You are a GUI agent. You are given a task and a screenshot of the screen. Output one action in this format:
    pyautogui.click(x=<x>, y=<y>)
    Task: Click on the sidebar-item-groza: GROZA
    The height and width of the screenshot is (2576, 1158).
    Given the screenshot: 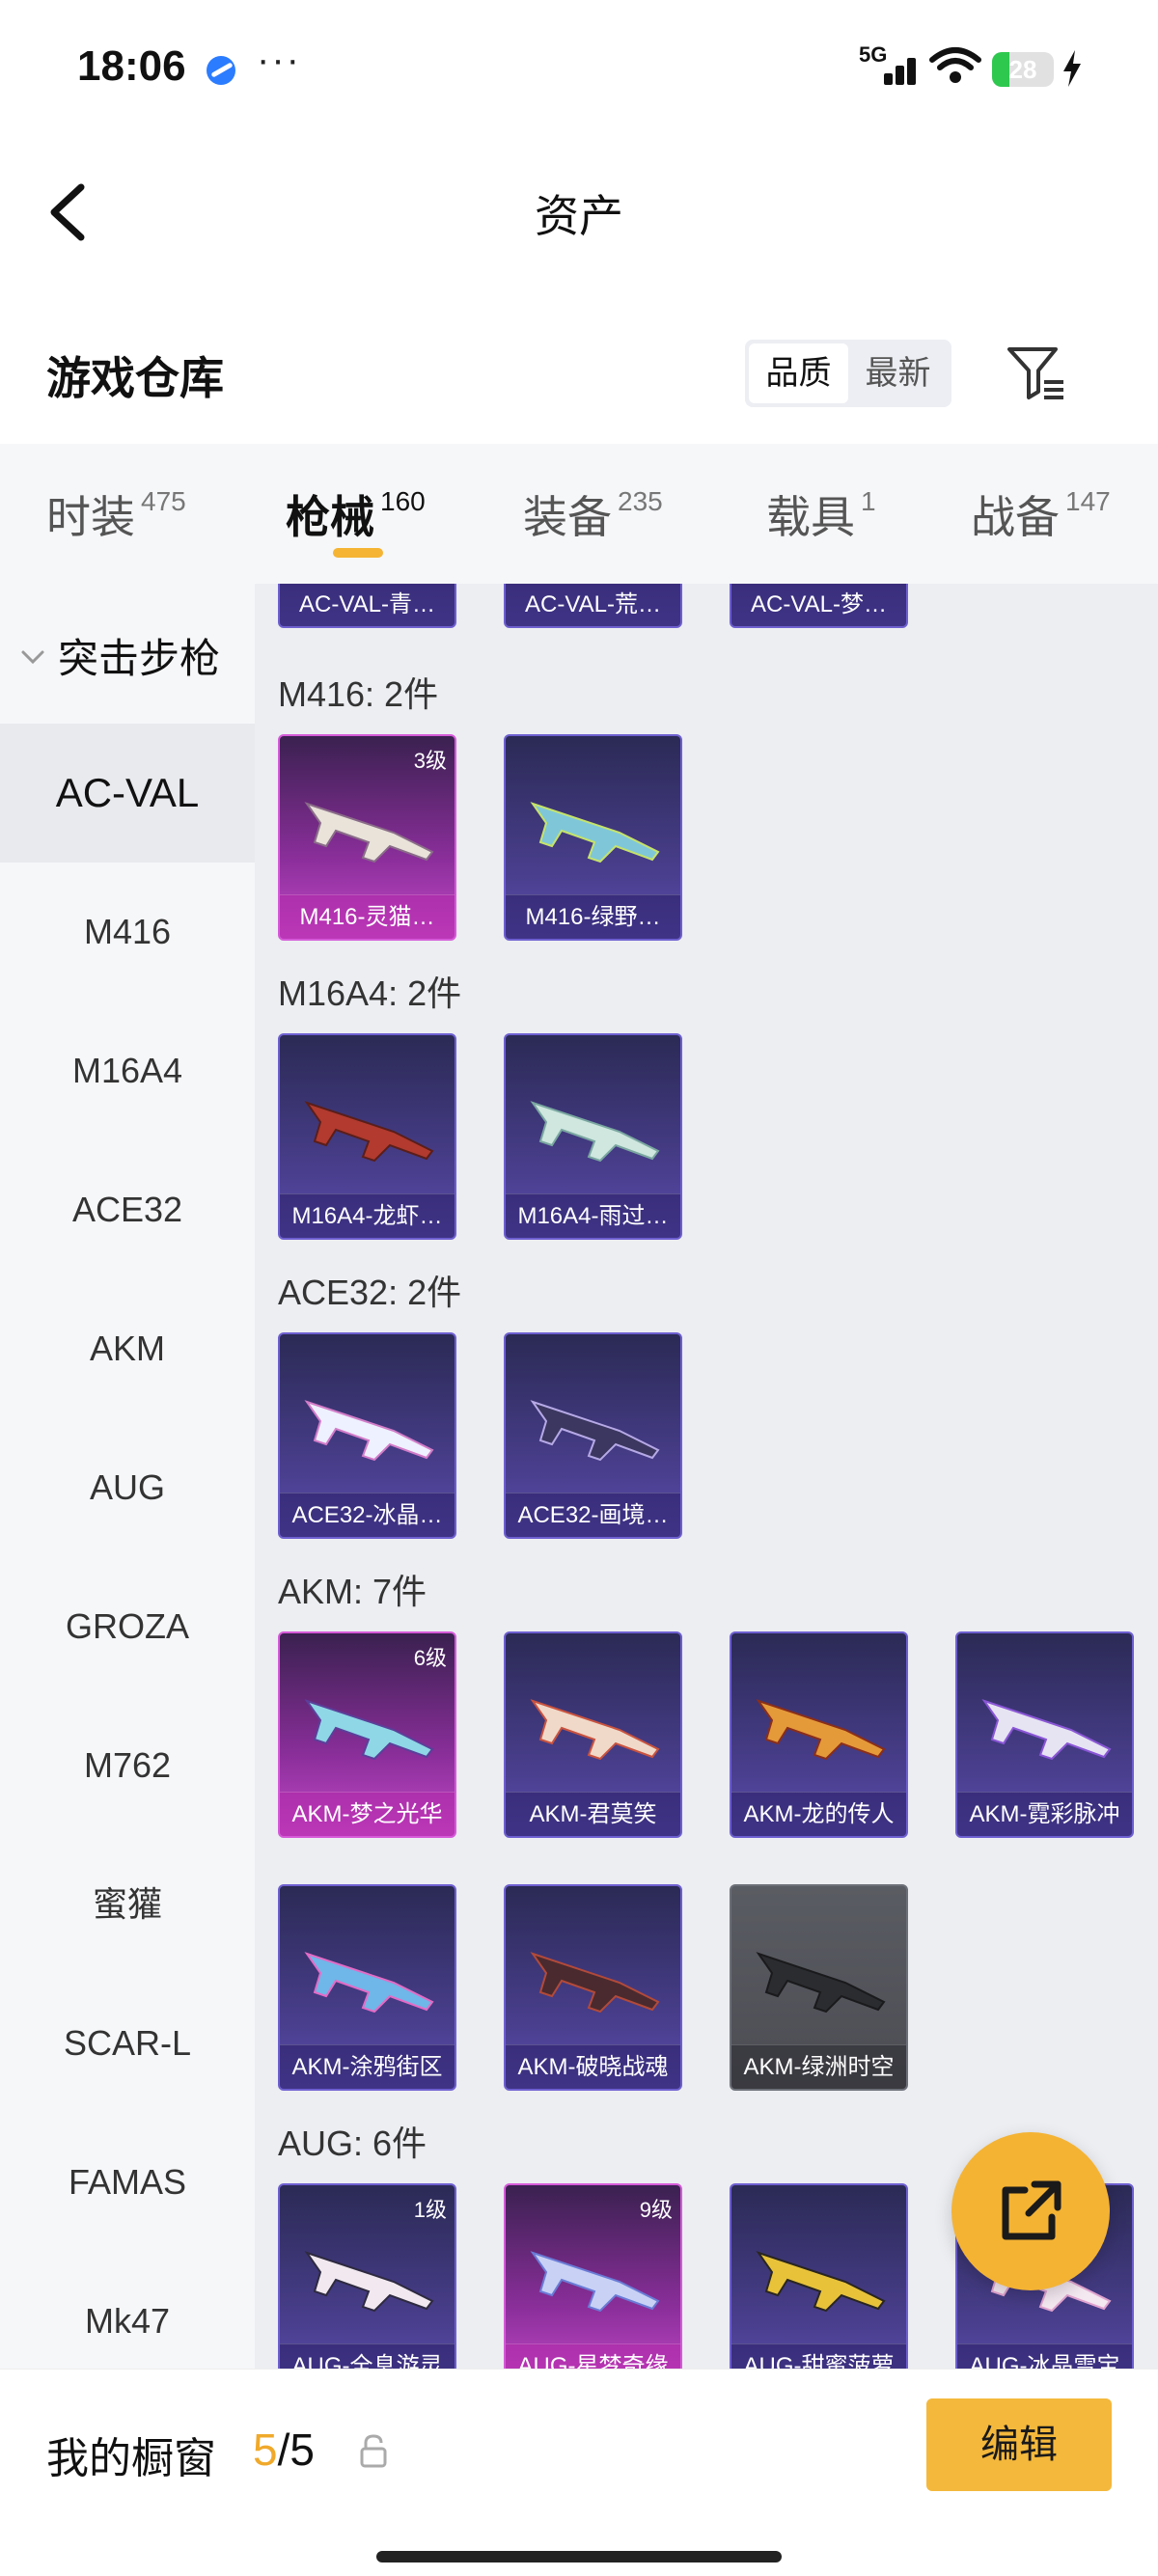 What is the action you would take?
    pyautogui.click(x=127, y=1627)
    